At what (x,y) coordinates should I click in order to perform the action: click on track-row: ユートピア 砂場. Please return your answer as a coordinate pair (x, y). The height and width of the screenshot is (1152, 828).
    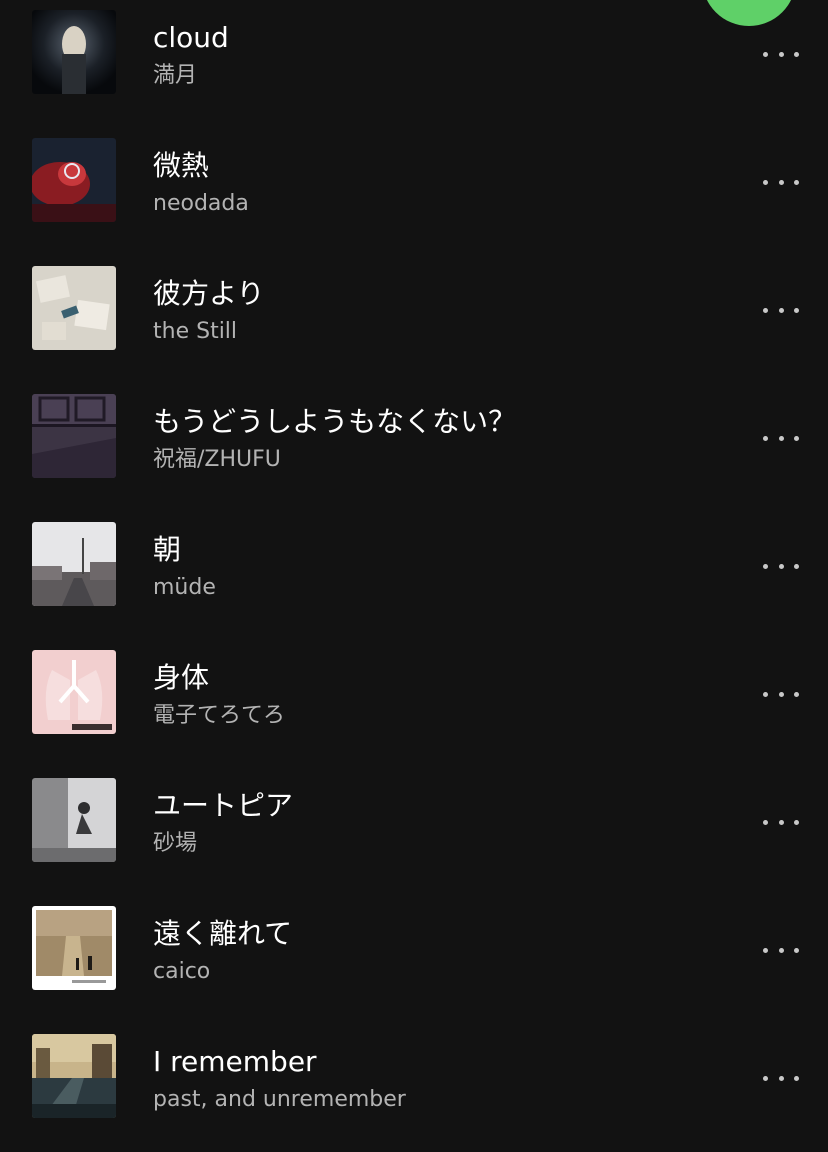
    Looking at the image, I should click on (414, 832).